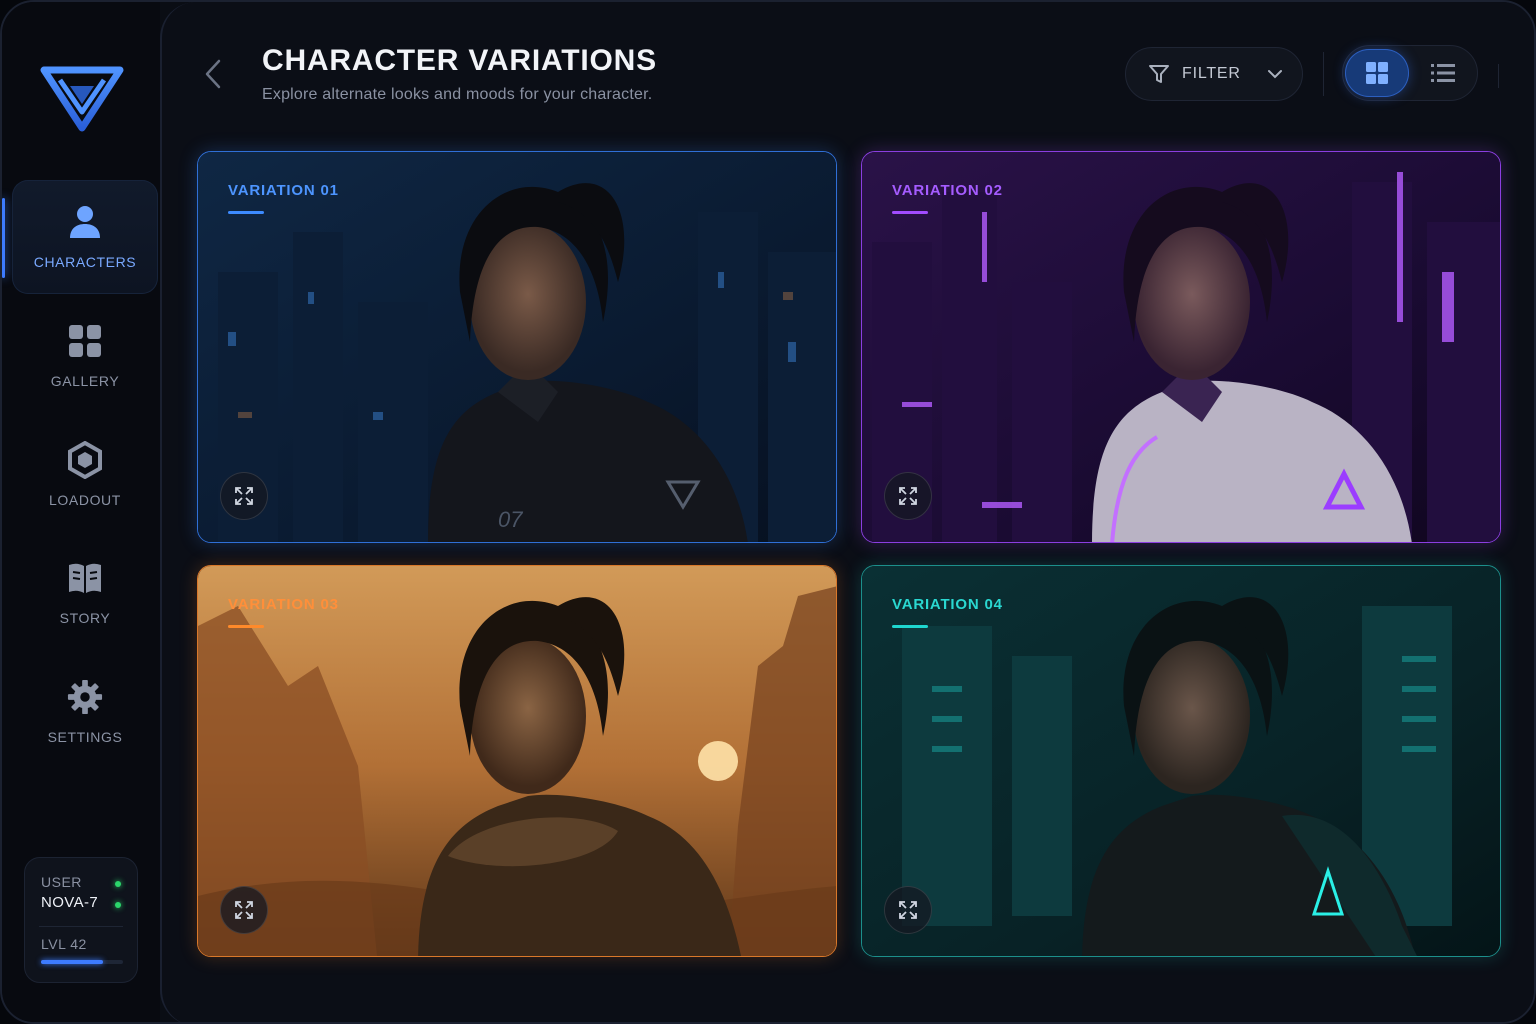  I want to click on sidebar: CHARACTERS GALLERY LOADOUT STORY SETTING, so click(81, 512).